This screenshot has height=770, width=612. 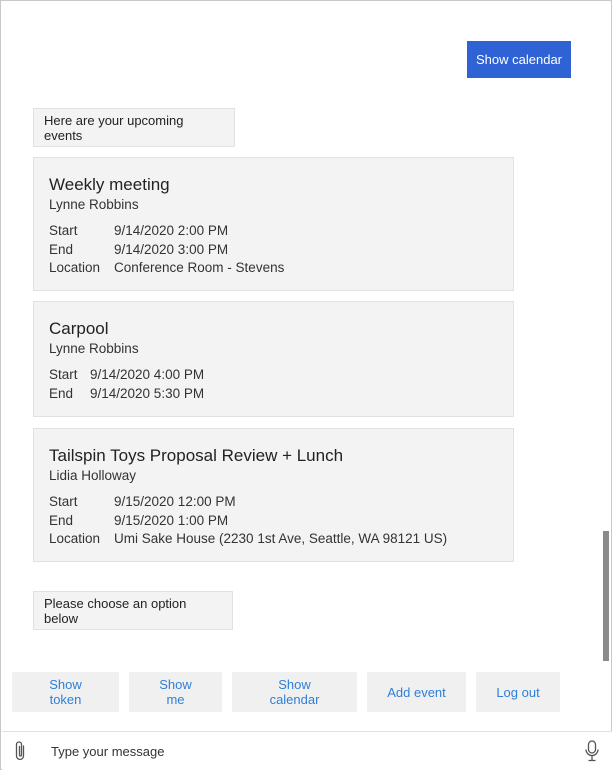 I want to click on event-title: Tailspin Toys Proposal Review + Lunch, so click(x=196, y=455).